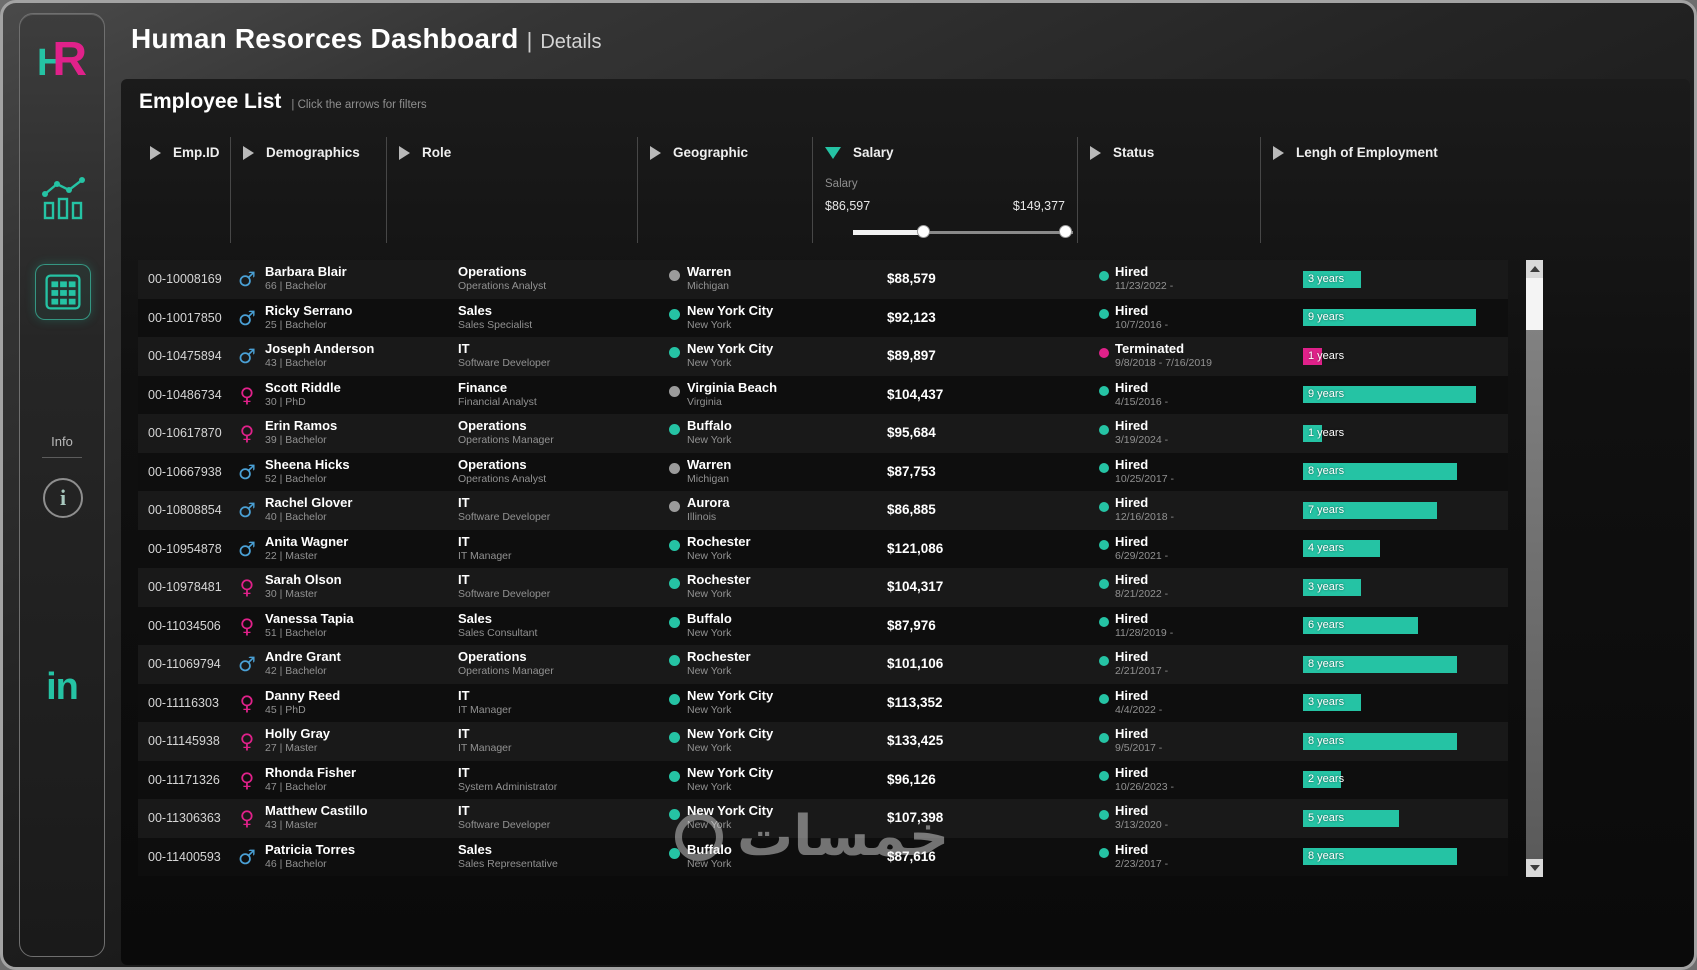 The height and width of the screenshot is (970, 1697). Describe the element at coordinates (185, 433) in the screenshot. I see `employee-id: 00-10617870` at that location.